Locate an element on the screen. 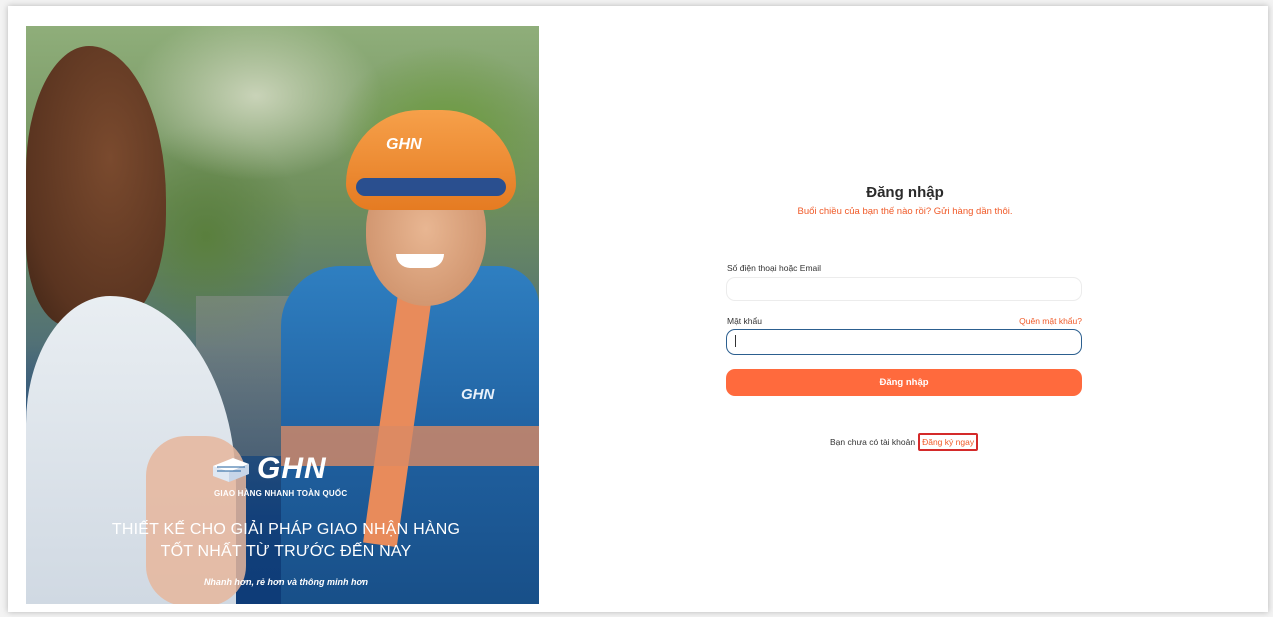  login-title: Đăng nhập is located at coordinates (905, 192).